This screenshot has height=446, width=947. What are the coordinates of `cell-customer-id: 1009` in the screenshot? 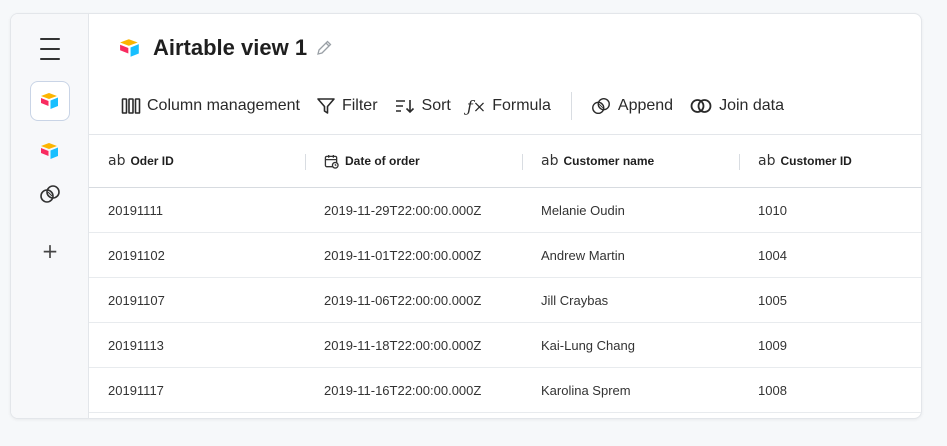 It's located at (830, 345).